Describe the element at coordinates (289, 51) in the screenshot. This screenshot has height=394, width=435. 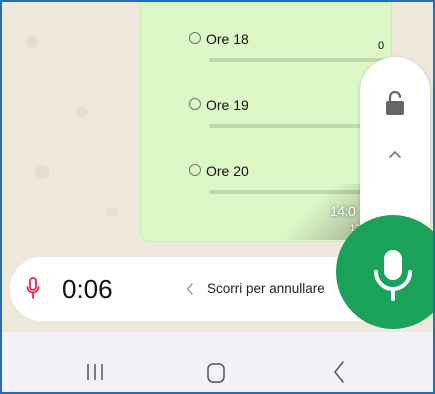
I see `poll-option-1: Ore 18` at that location.